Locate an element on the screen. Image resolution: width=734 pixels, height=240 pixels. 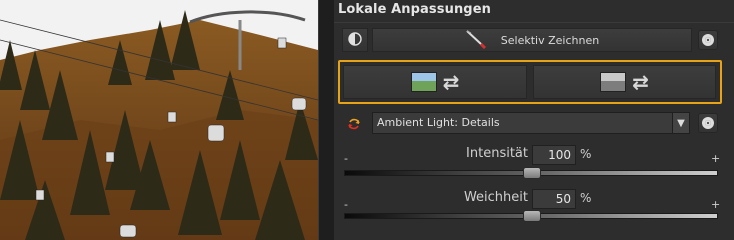
panel-title: Lokale Anpassungen is located at coordinates (414, 9).